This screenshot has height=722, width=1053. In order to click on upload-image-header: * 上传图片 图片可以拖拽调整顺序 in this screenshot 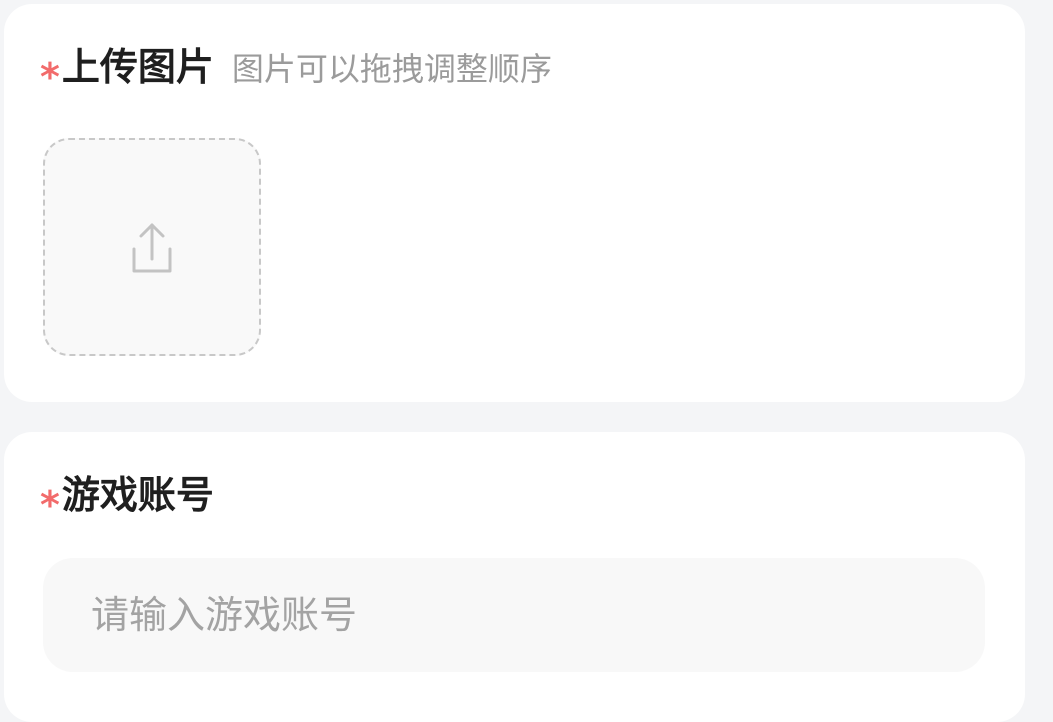, I will do `click(296, 70)`.